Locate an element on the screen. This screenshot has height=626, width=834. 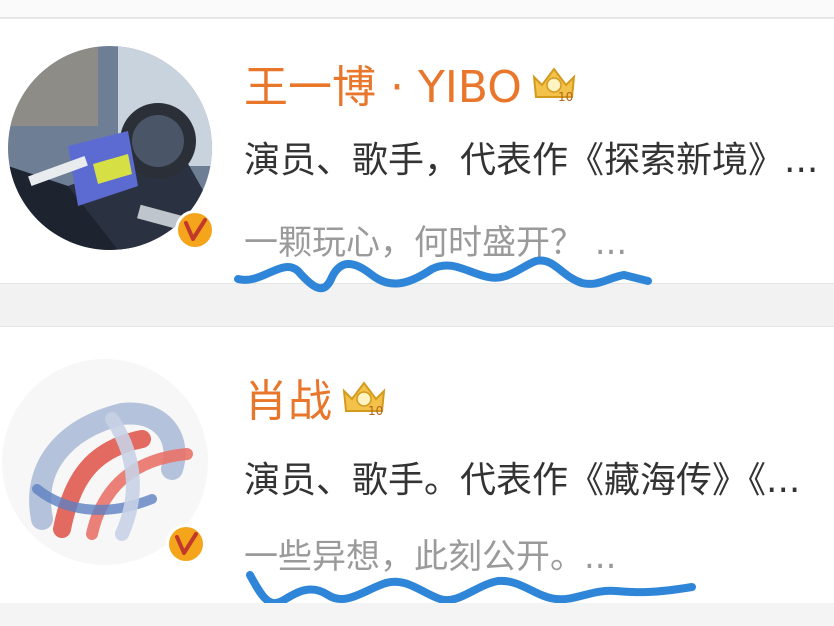
previous-item-edge is located at coordinates (417, 9).